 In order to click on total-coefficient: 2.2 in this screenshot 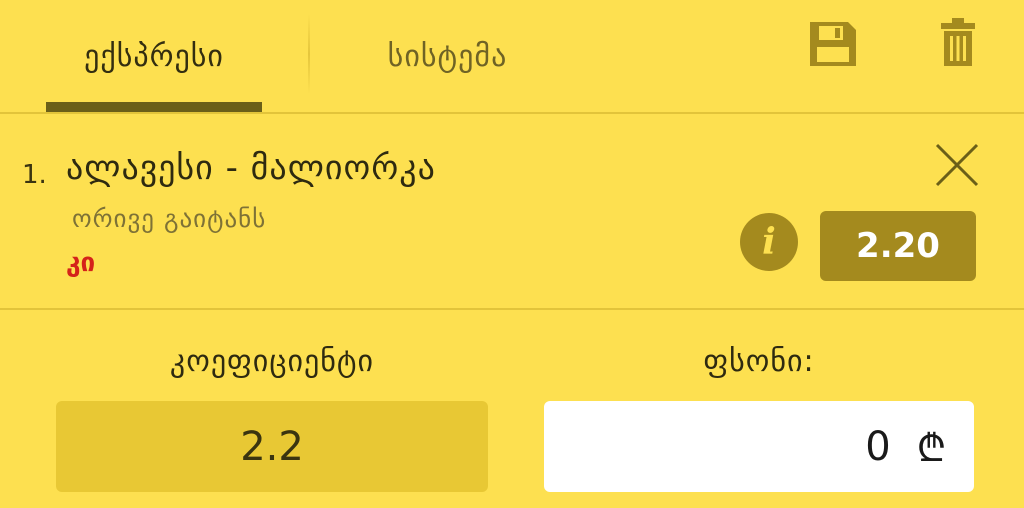, I will do `click(272, 446)`.